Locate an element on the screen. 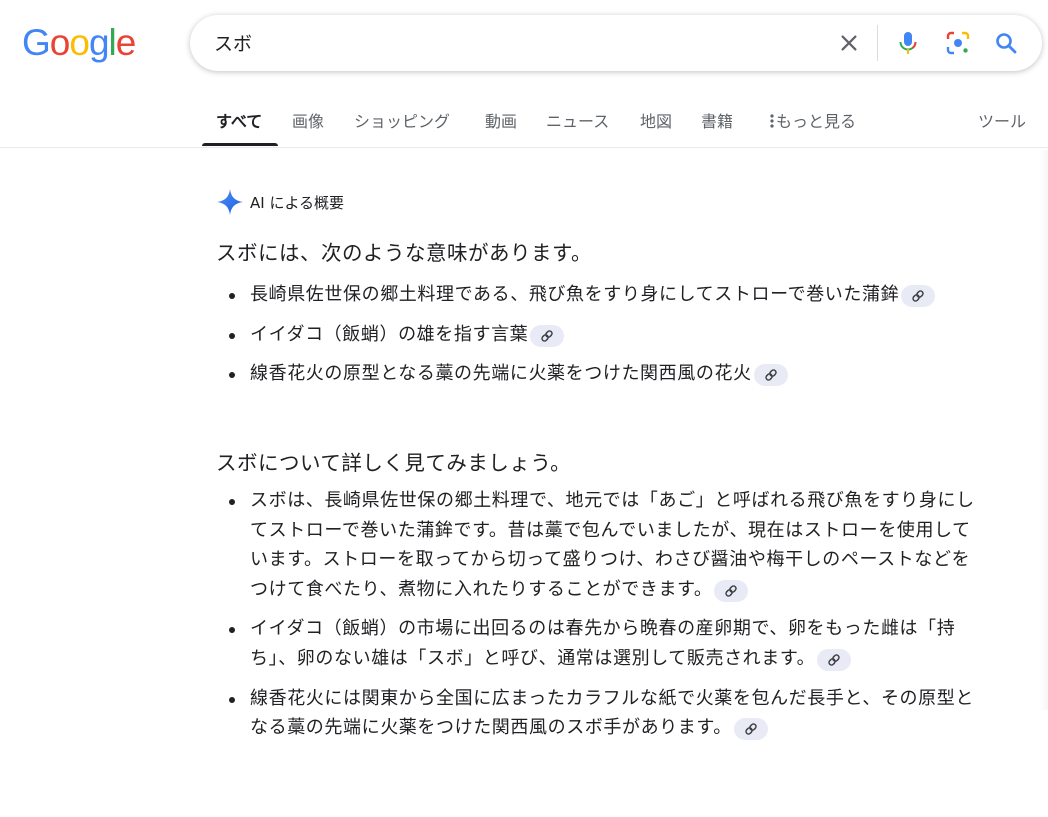  tab-all: すべて is located at coordinates (239, 120).